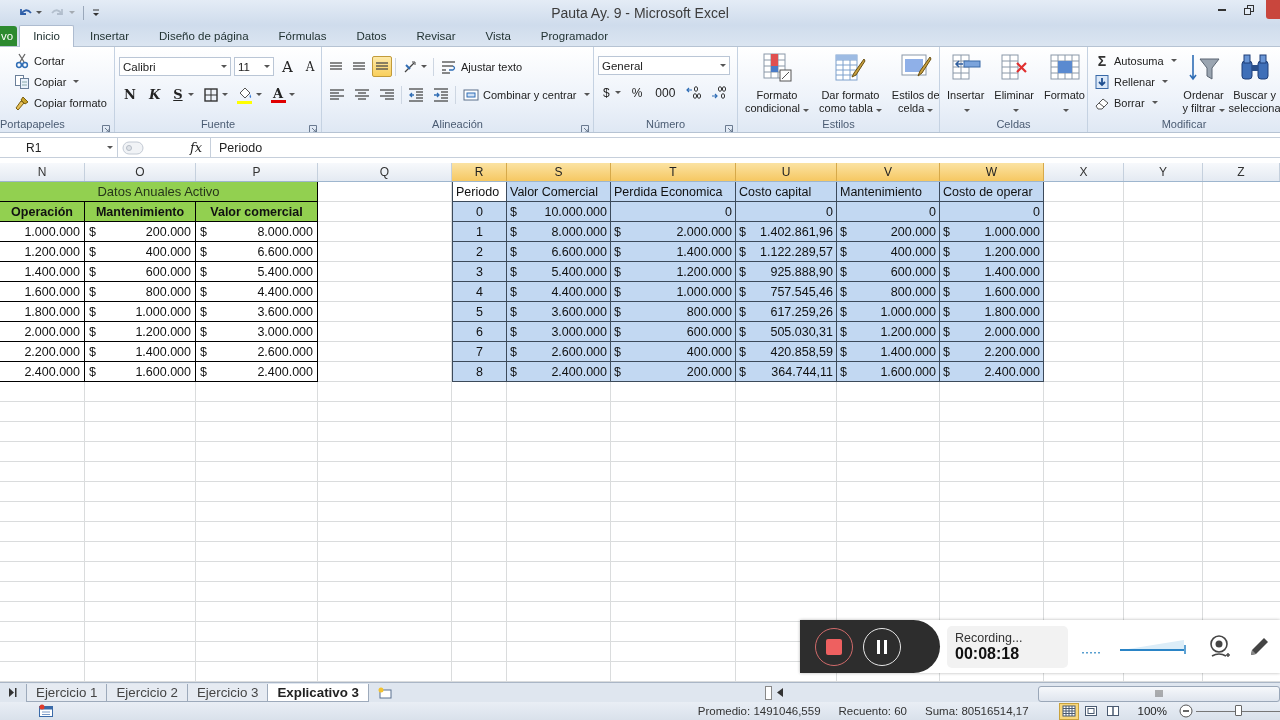 The height and width of the screenshot is (720, 1280). I want to click on italic-button: K, so click(154, 94).